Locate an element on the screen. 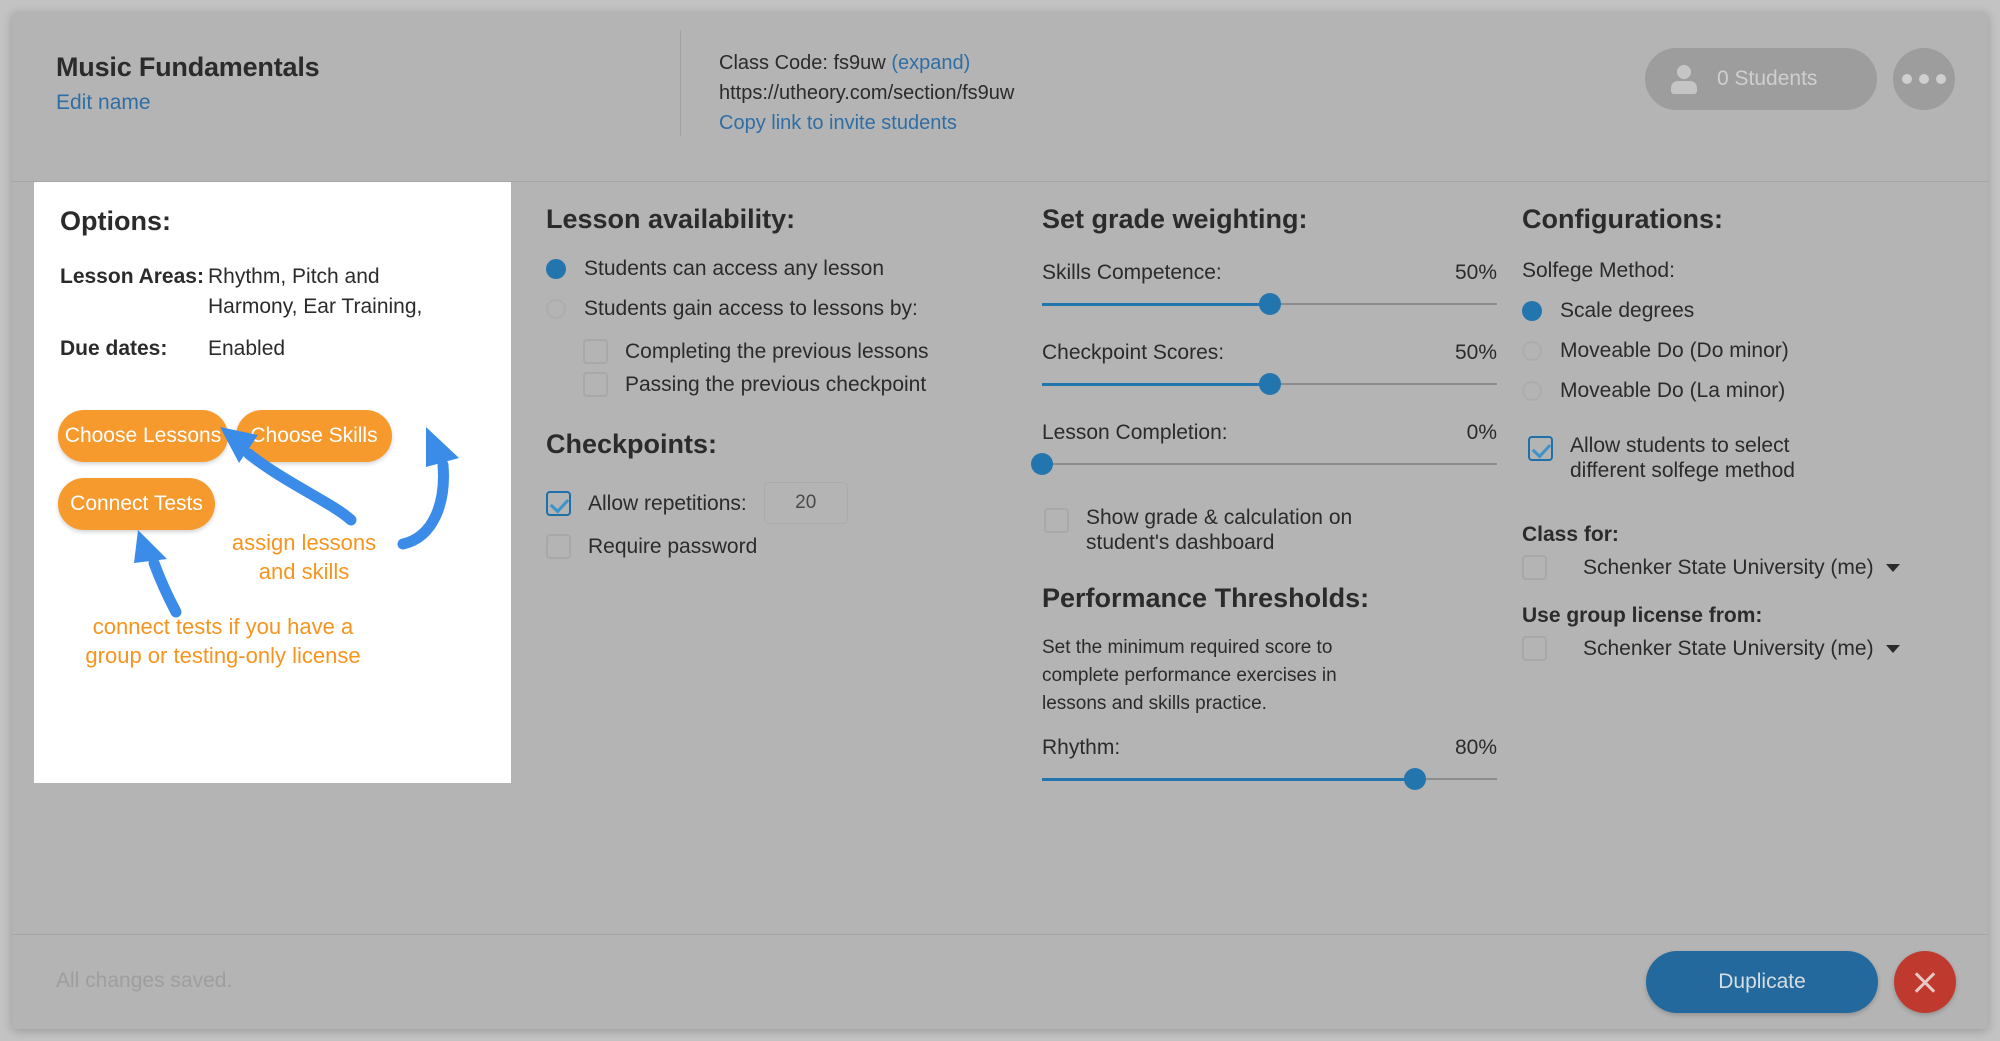 The image size is (2000, 1041). group-license-select: Schenker State University (me) is located at coordinates (1741, 649).